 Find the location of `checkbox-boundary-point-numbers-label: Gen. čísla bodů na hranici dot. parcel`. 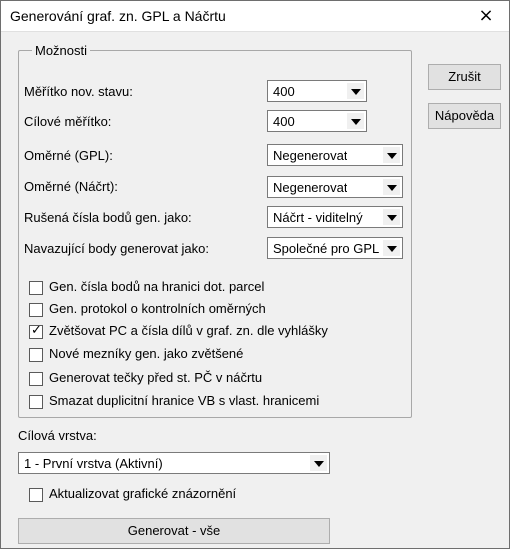

checkbox-boundary-point-numbers-label: Gen. čísla bodů na hranici dot. parcel is located at coordinates (157, 286).